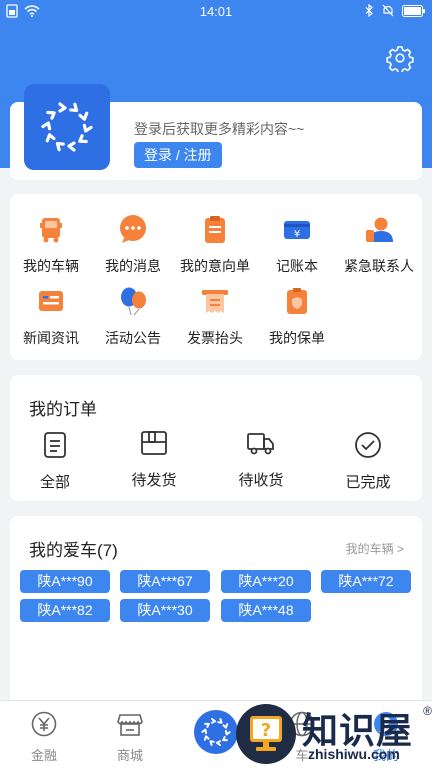 The image size is (432, 768). Describe the element at coordinates (297, 338) in the screenshot. I see `menu-label: 我的保单` at that location.